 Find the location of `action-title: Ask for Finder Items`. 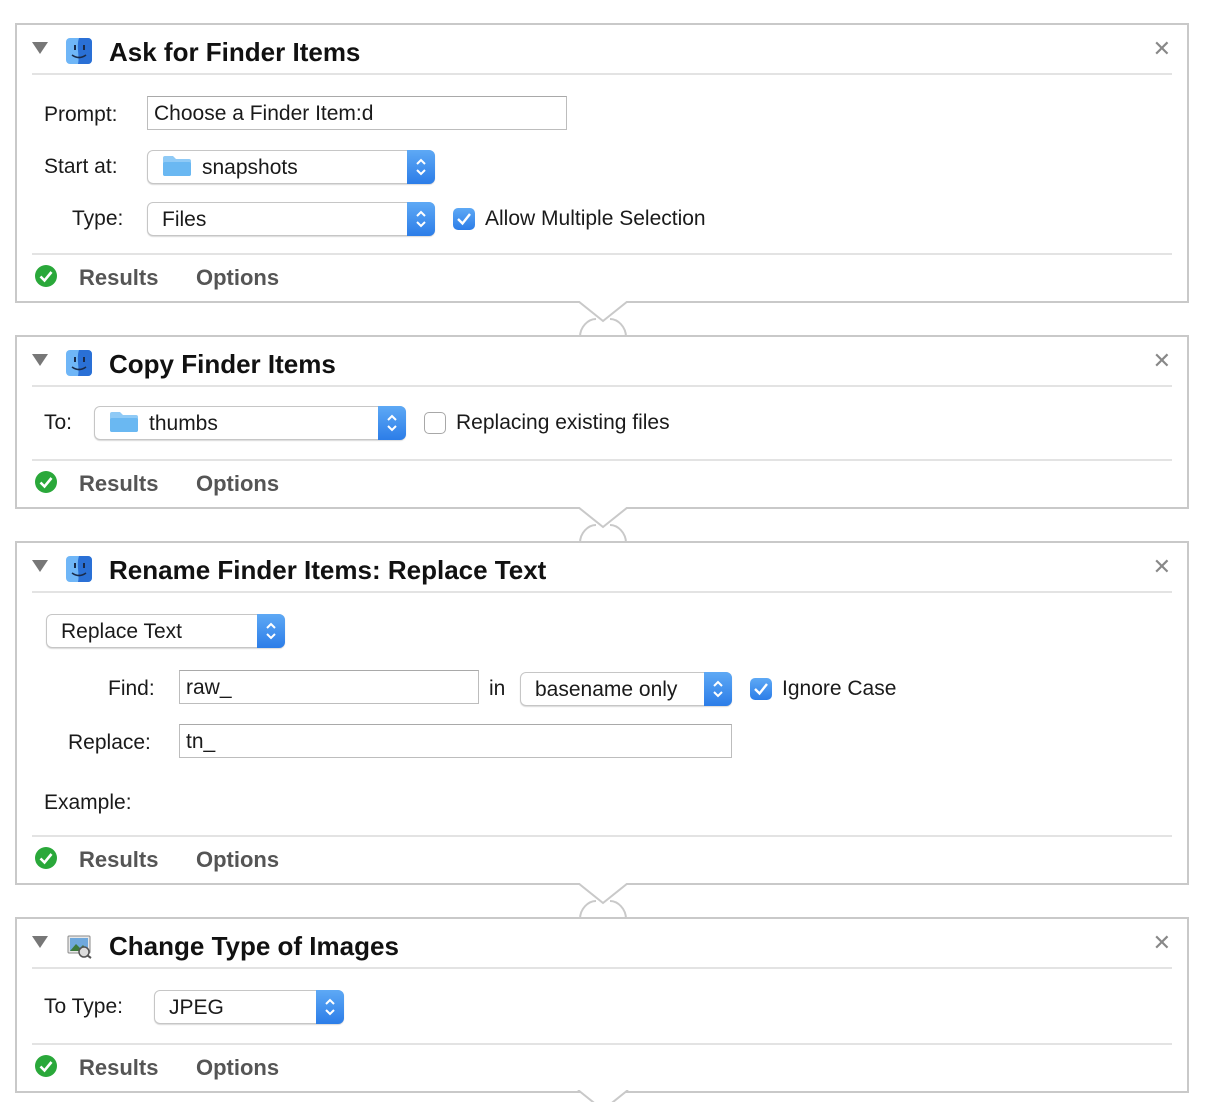

action-title: Ask for Finder Items is located at coordinates (235, 52).